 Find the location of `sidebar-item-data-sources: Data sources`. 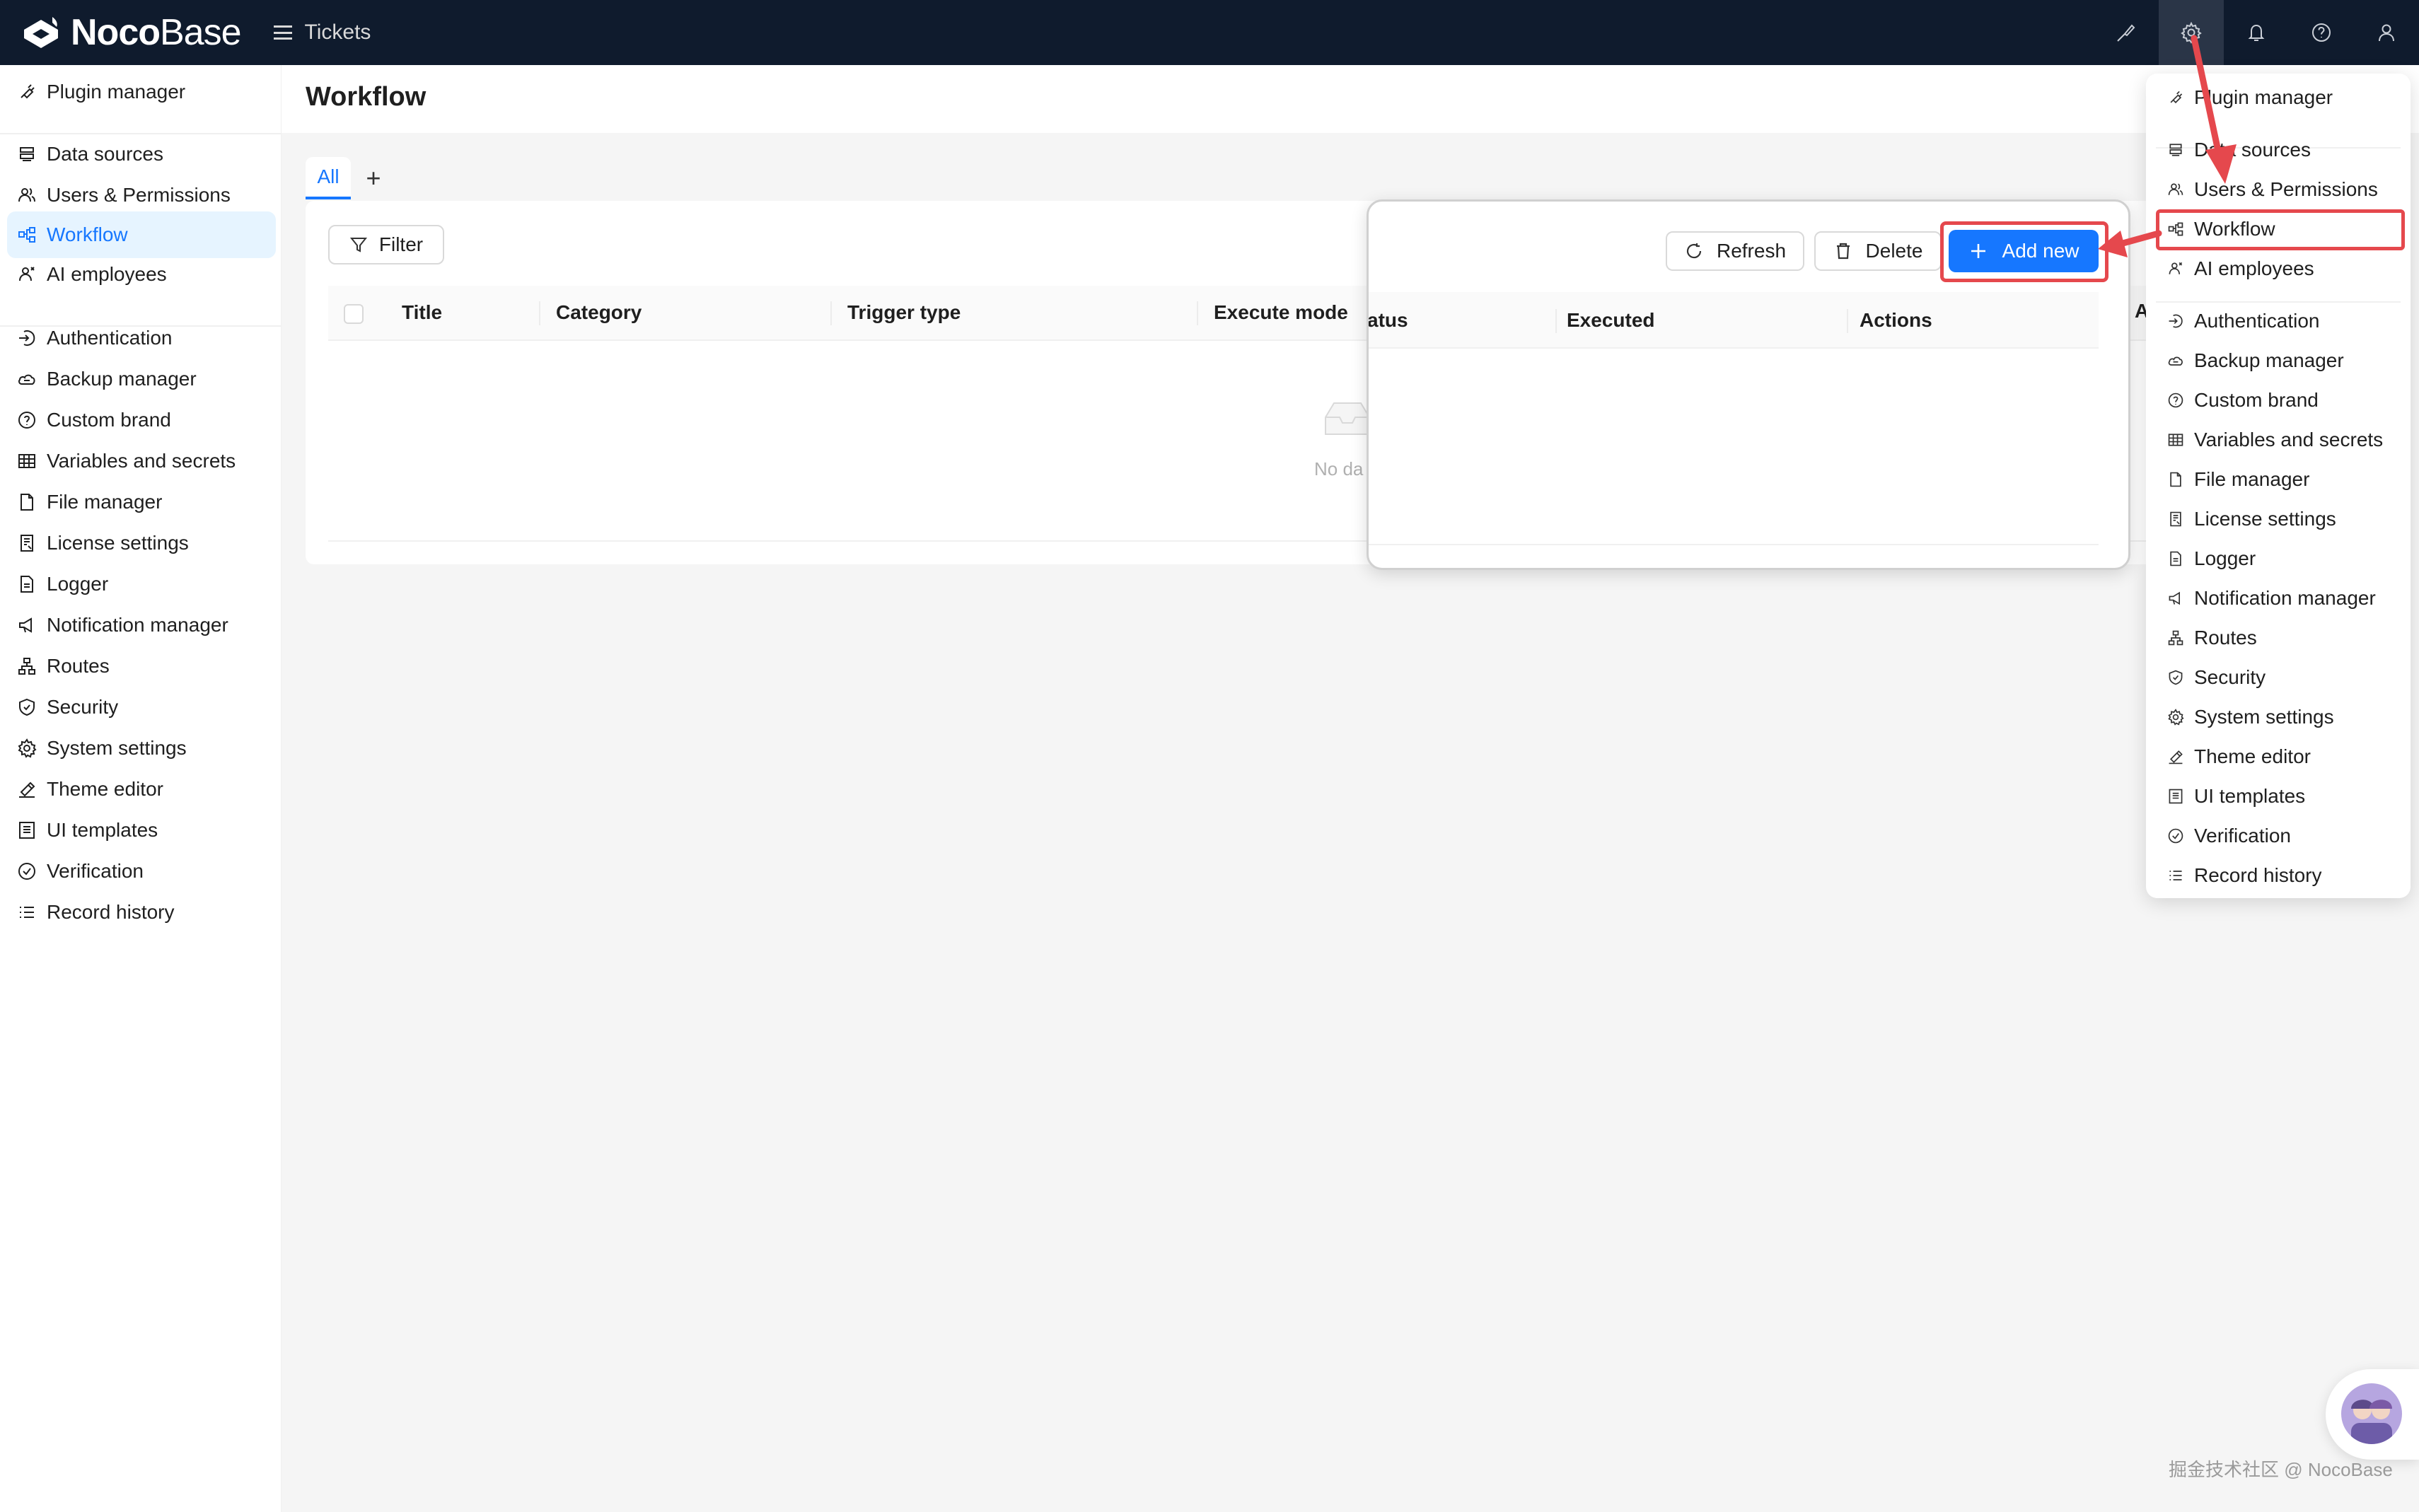

sidebar-item-data-sources: Data sources is located at coordinates (142, 154).